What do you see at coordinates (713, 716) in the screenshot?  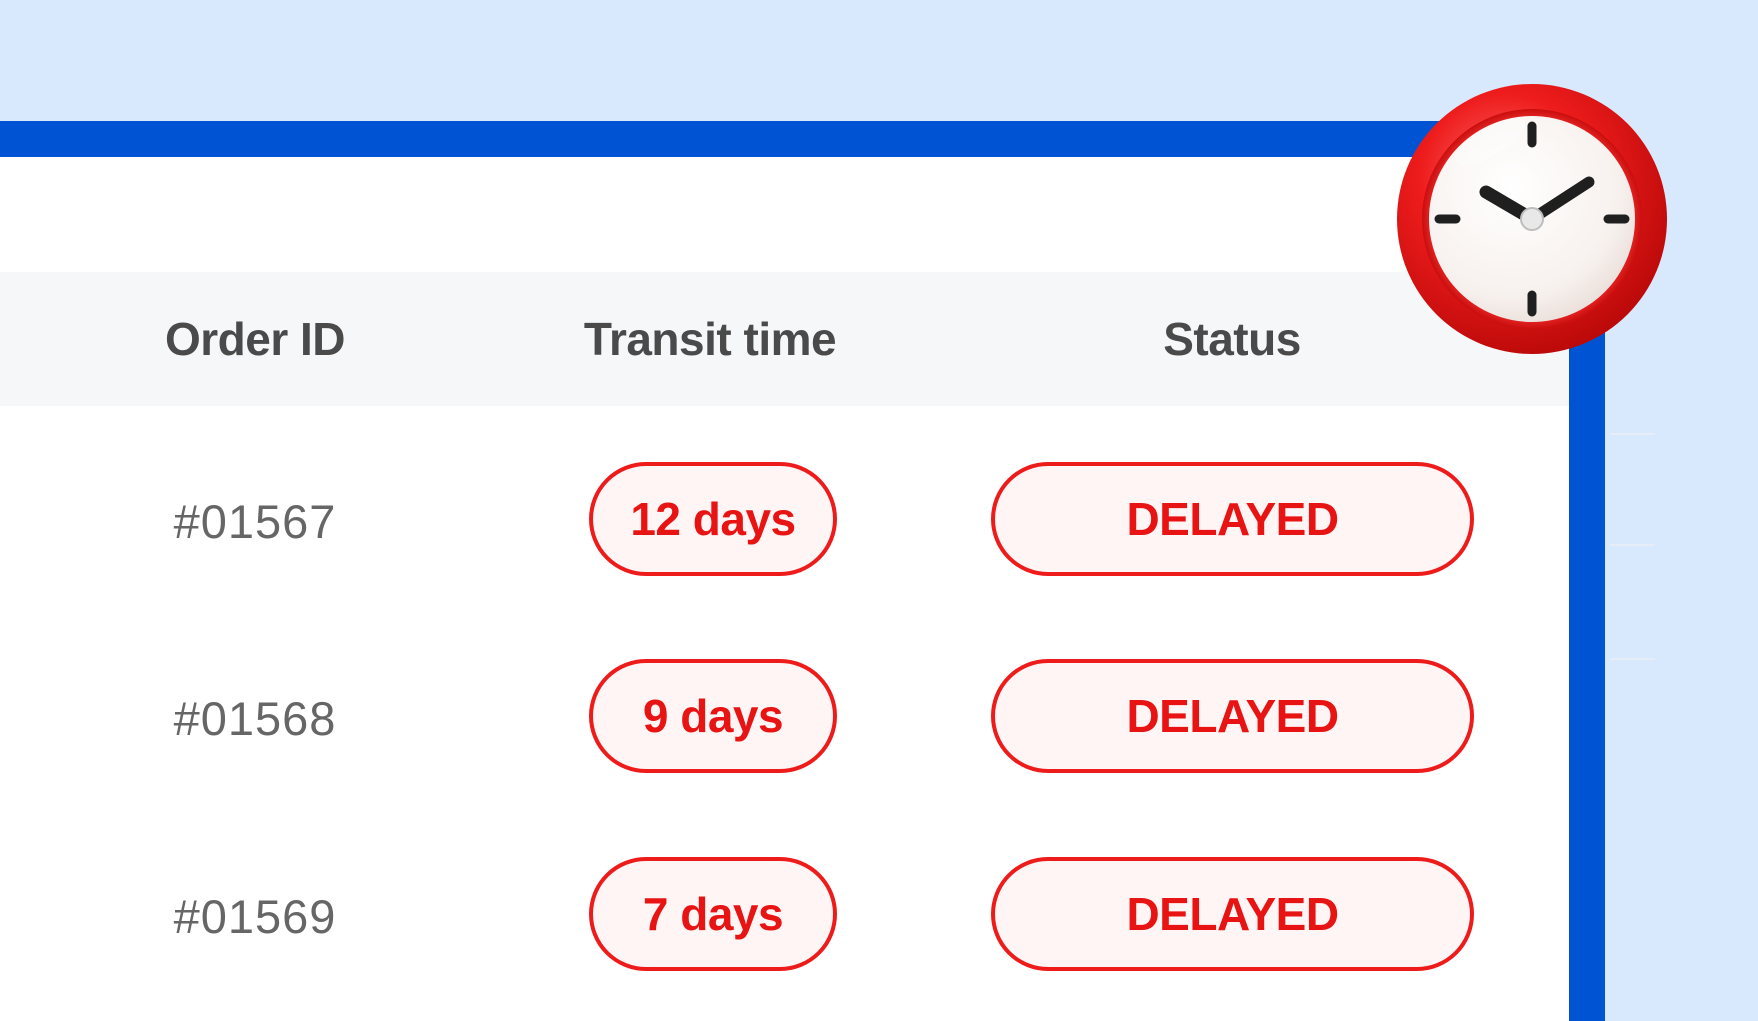 I see `transit-time-badge: 9 days` at bounding box center [713, 716].